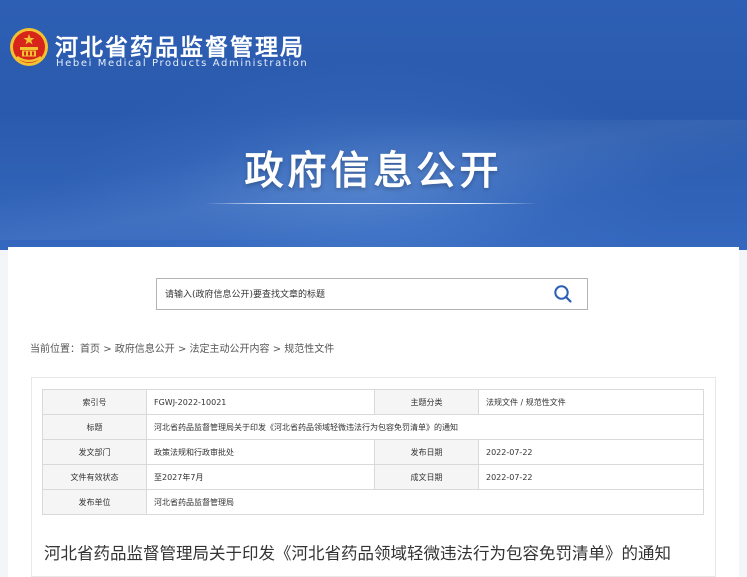 The width and height of the screenshot is (747, 577). What do you see at coordinates (182, 63) in the screenshot?
I see `site-name-english: Hebei Medical Products Administration` at bounding box center [182, 63].